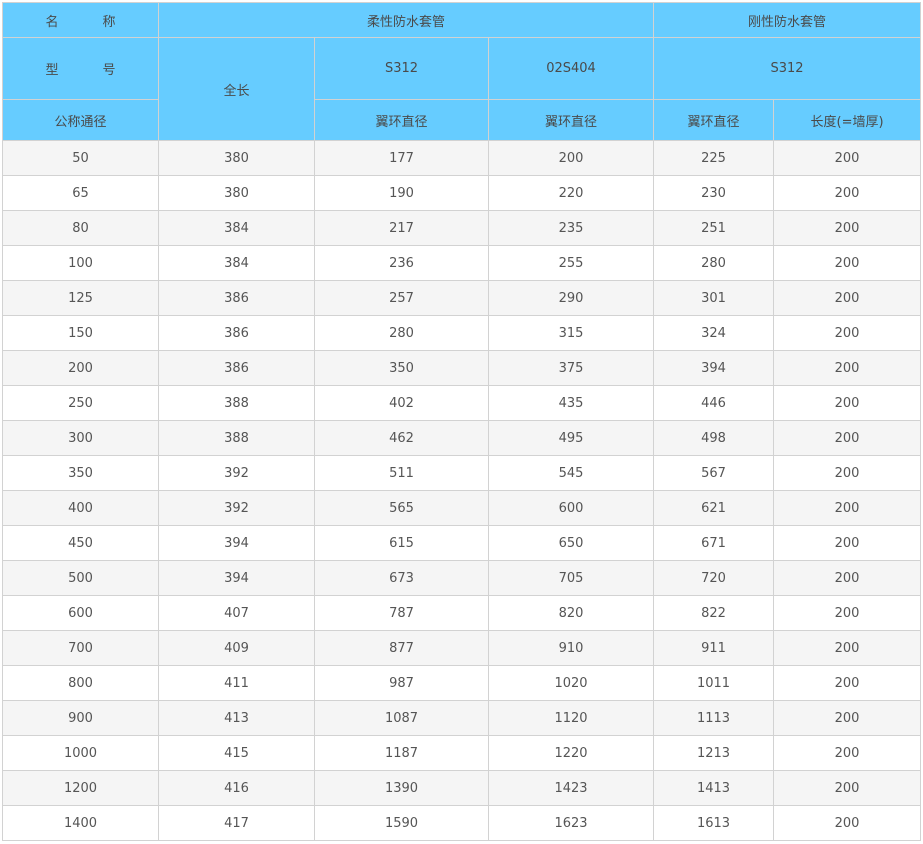 The width and height of the screenshot is (923, 844). Describe the element at coordinates (714, 263) in the screenshot. I see `cell-rigid-s312-flange: 280` at that location.